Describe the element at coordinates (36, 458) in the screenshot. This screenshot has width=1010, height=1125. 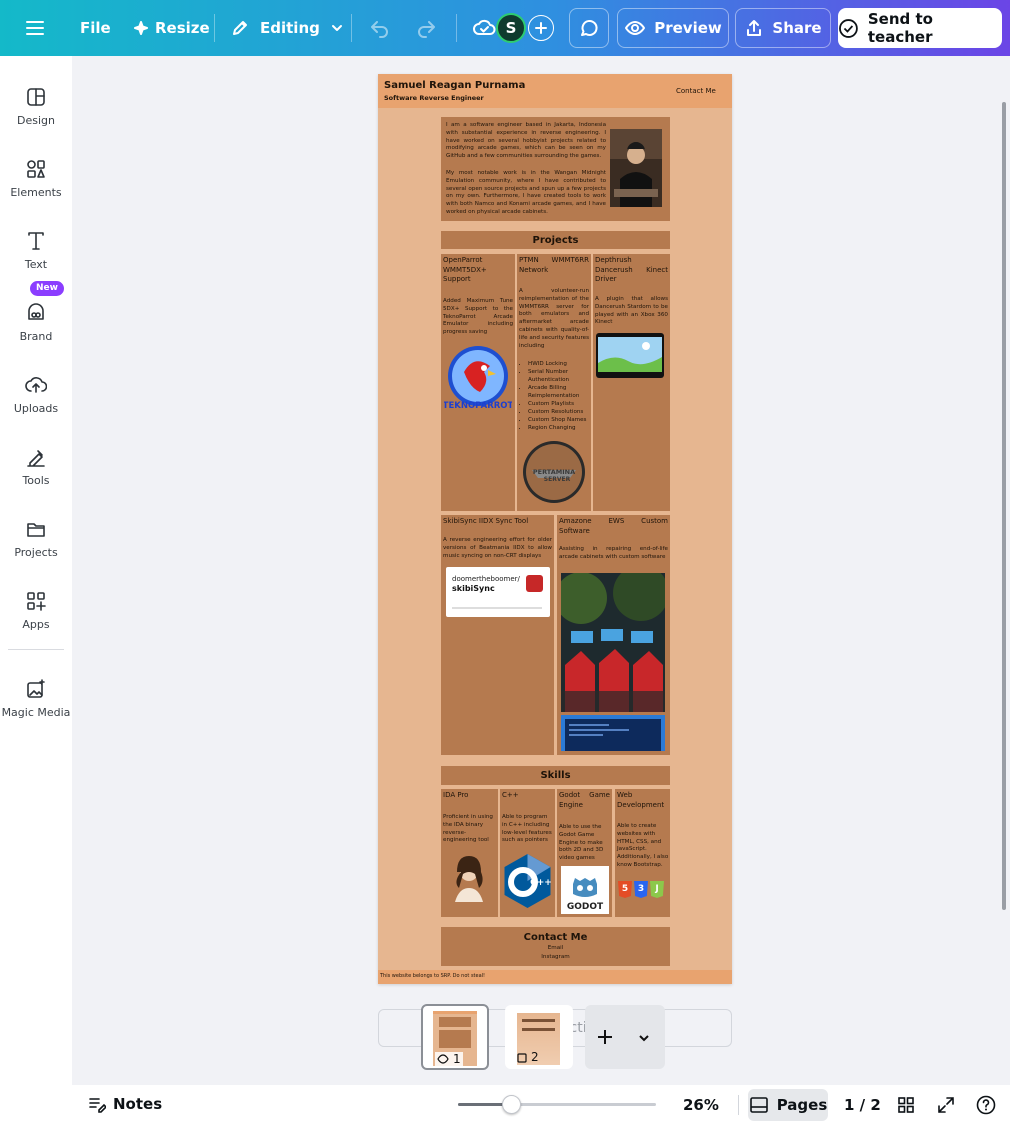
I see `tools-icon` at that location.